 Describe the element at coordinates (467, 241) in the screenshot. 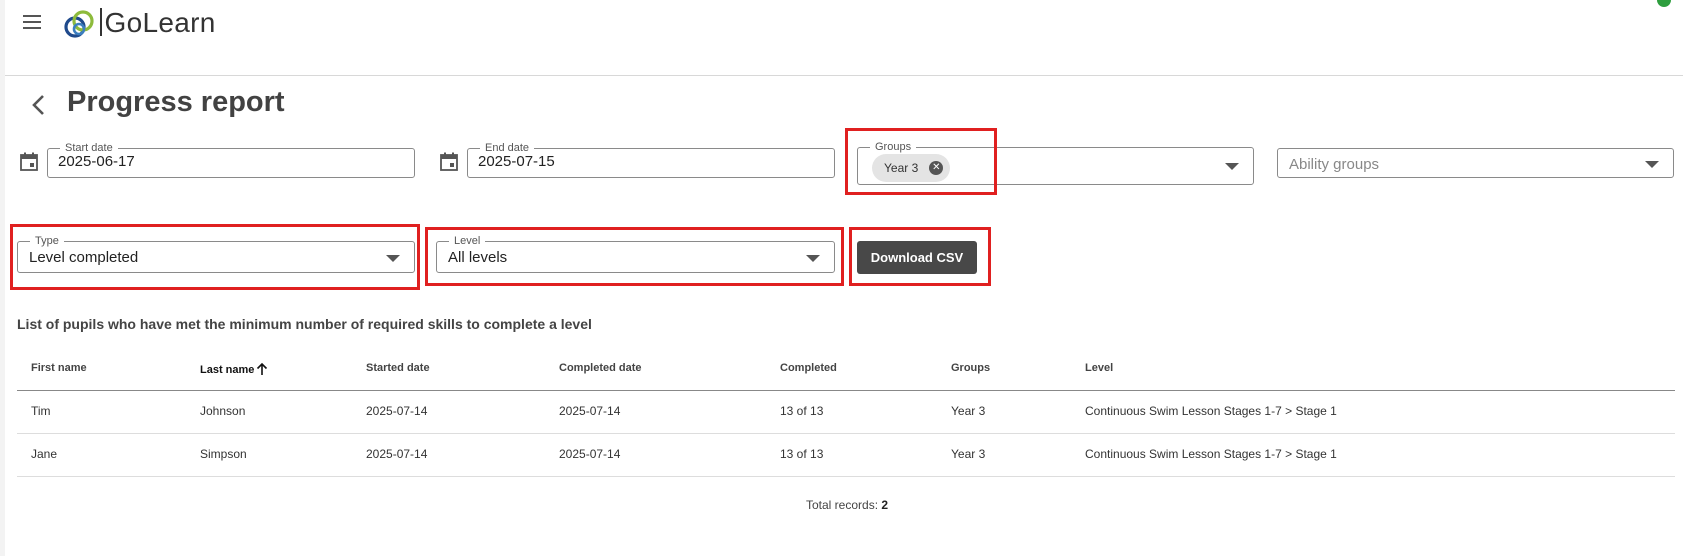

I see `level-label: Level` at that location.